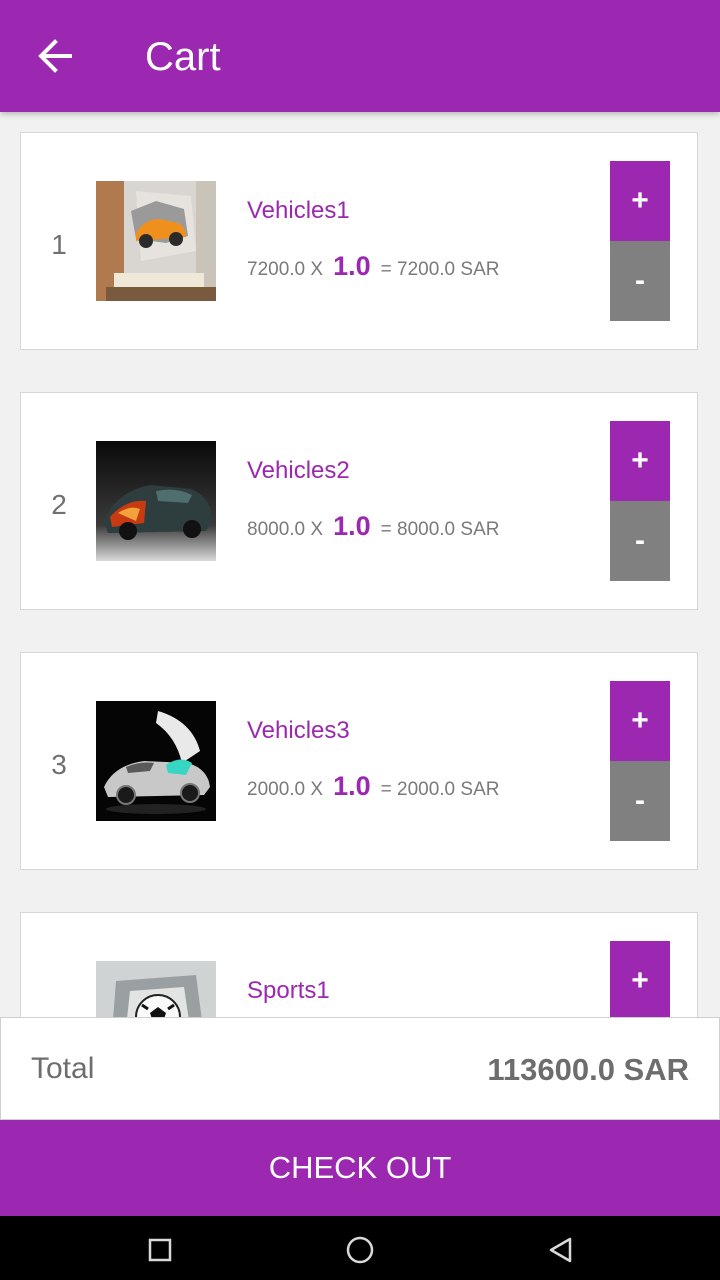  Describe the element at coordinates (588, 1069) in the screenshot. I see `total-value: 113600.0 SAR` at that location.